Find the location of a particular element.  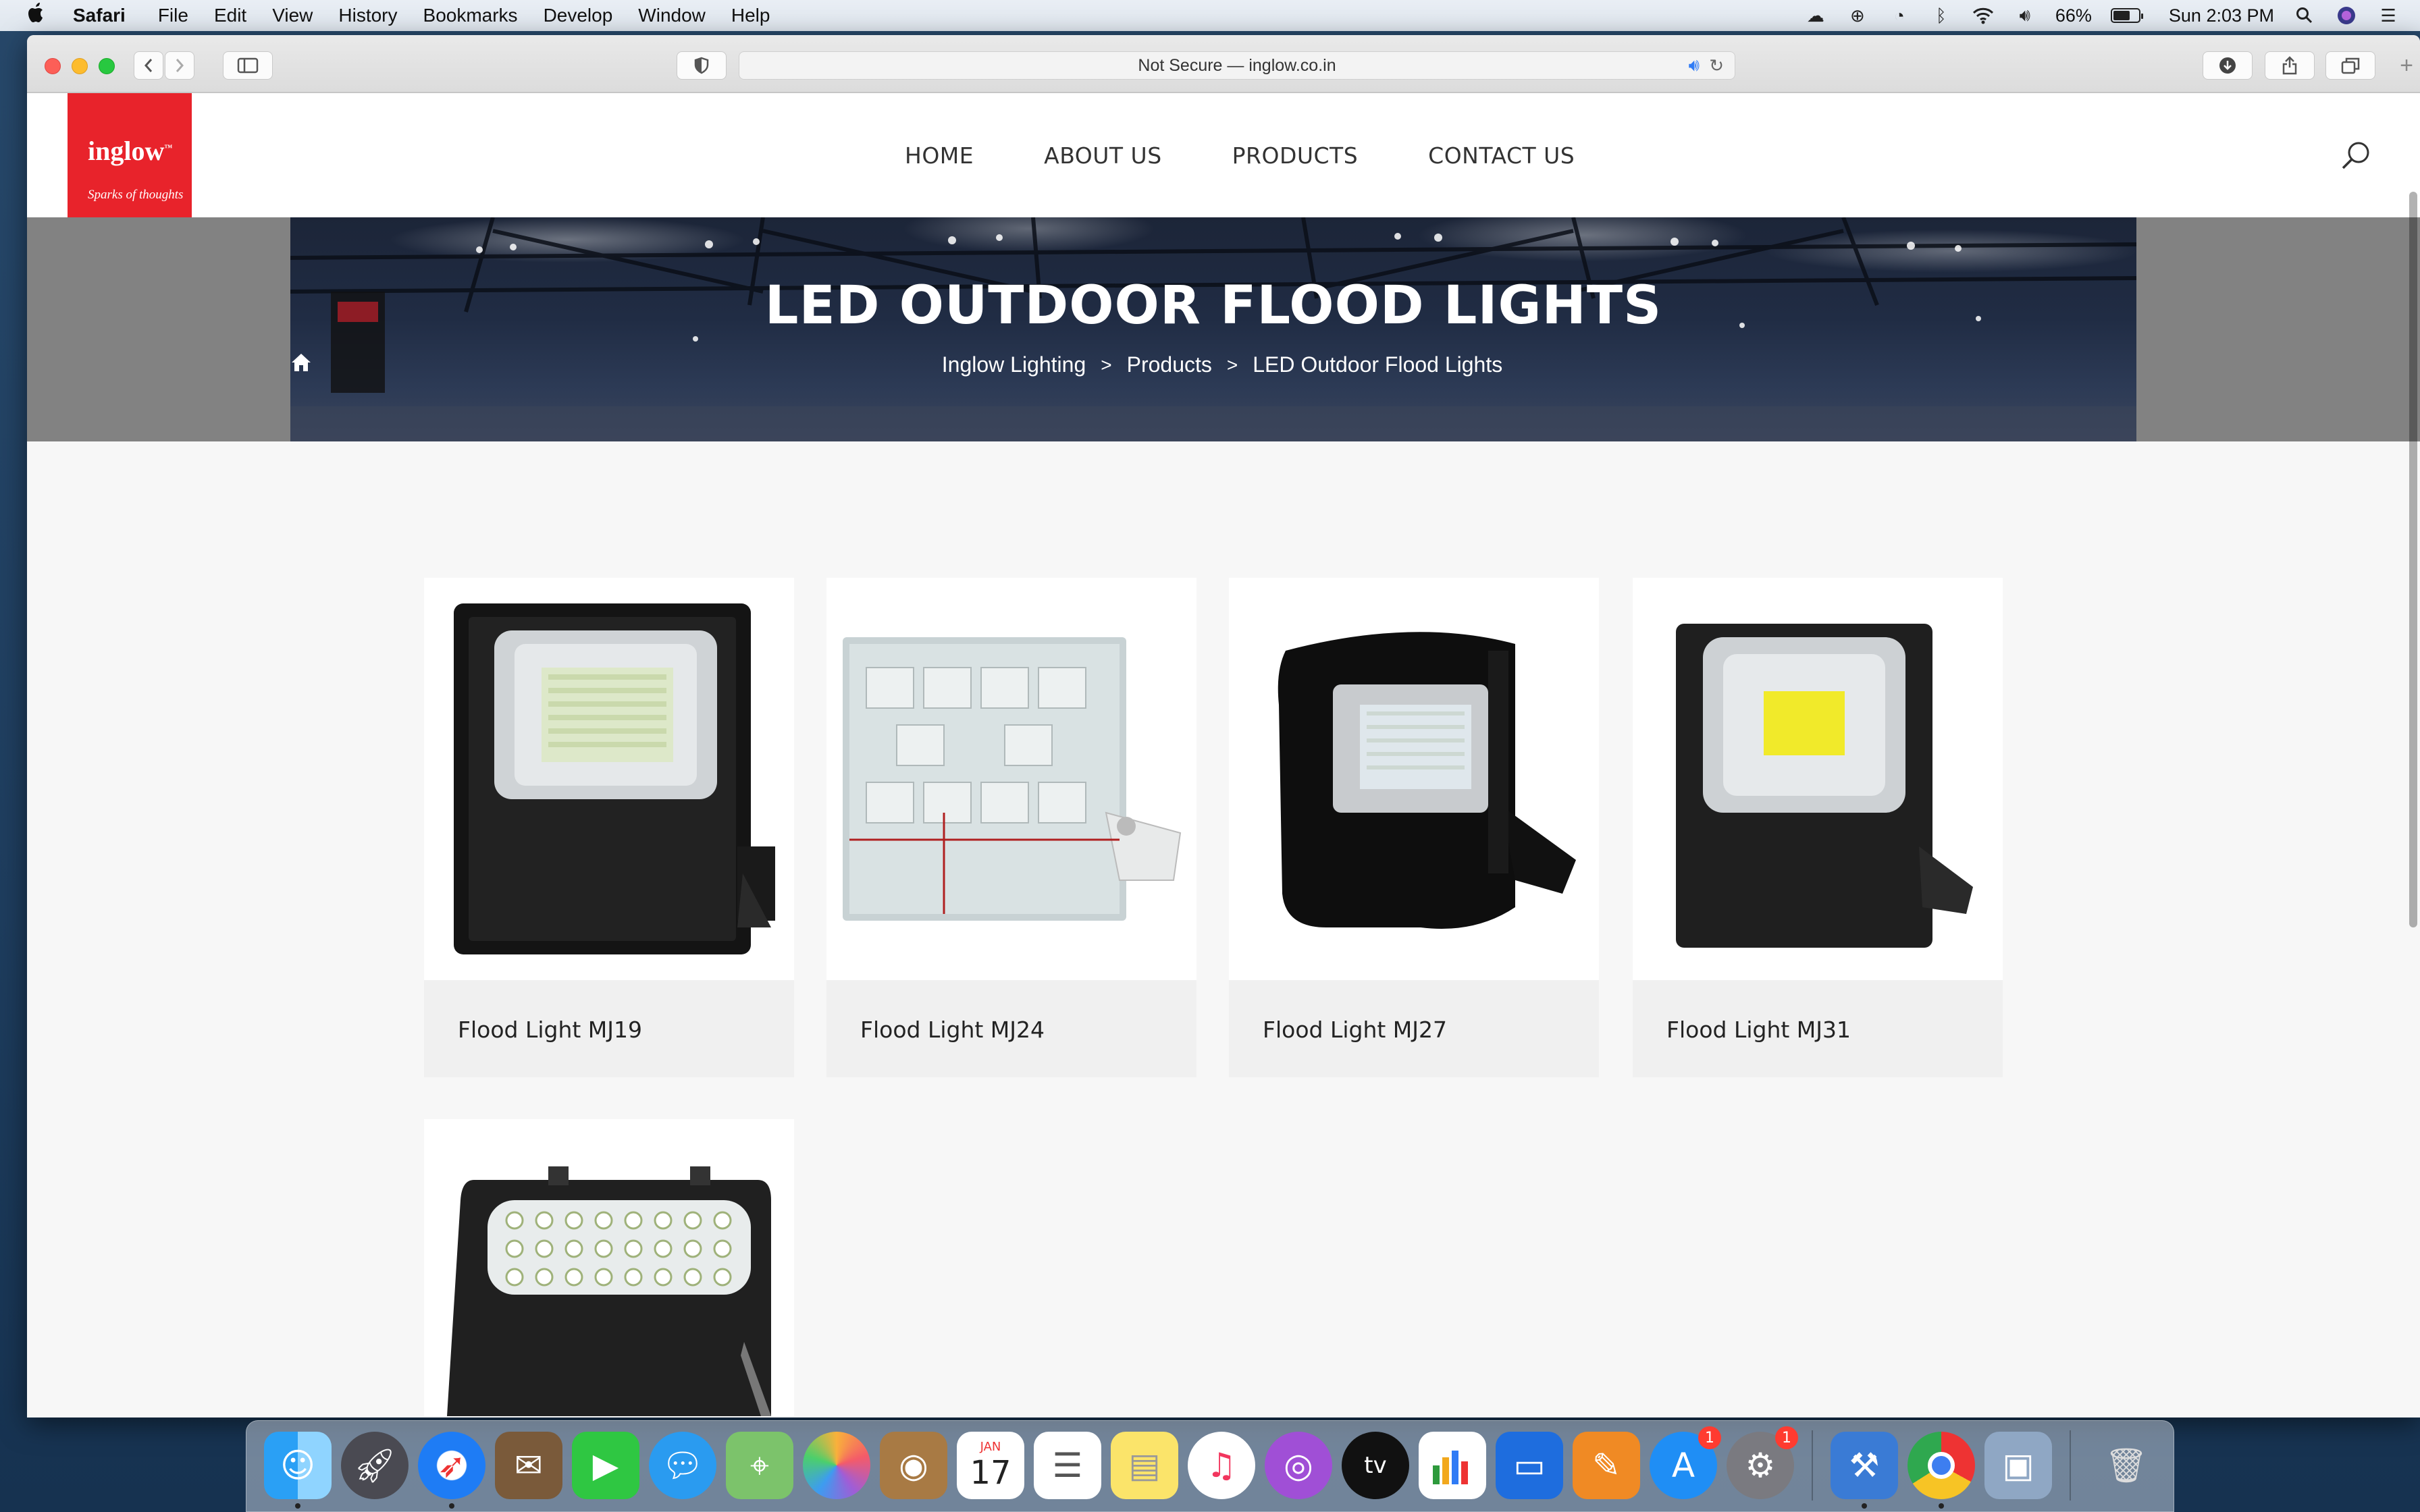

close-window-button is located at coordinates (53, 66).